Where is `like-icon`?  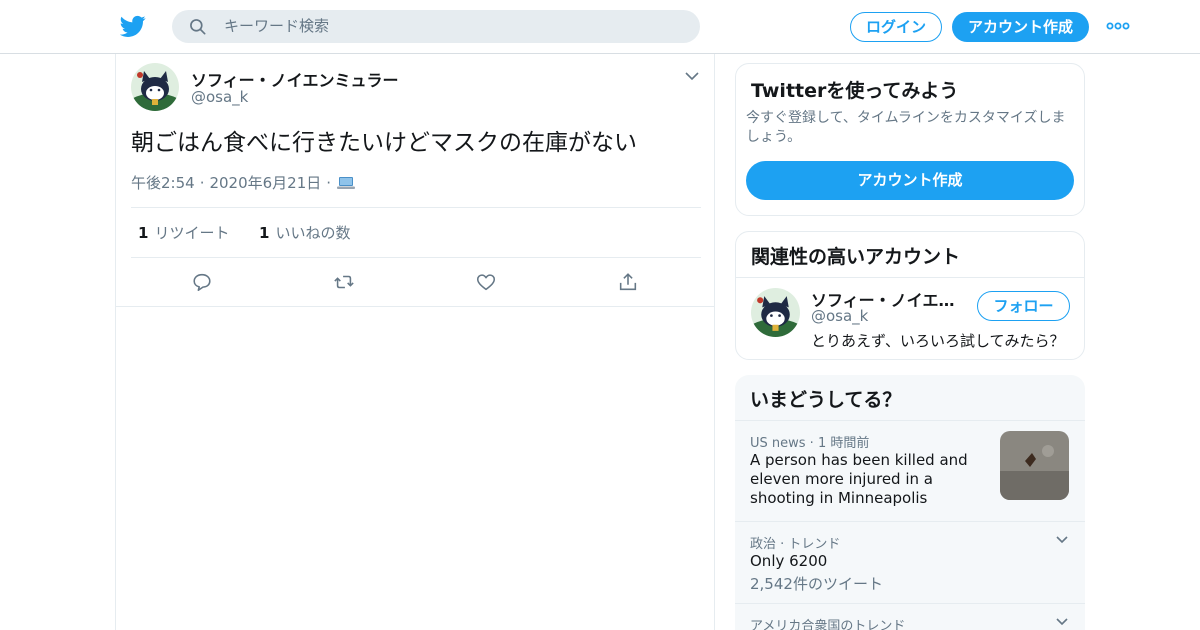
like-icon is located at coordinates (486, 282).